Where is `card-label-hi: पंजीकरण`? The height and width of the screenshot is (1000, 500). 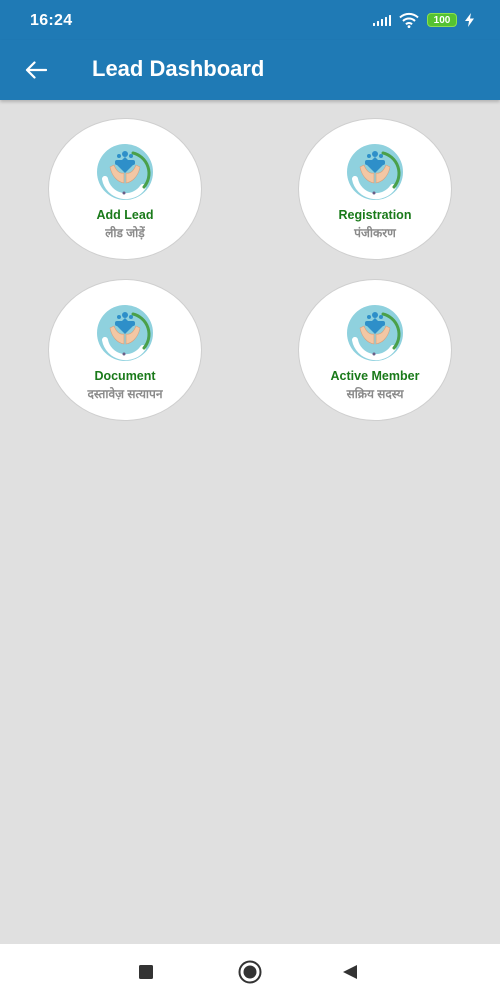 card-label-hi: पंजीकरण is located at coordinates (375, 233).